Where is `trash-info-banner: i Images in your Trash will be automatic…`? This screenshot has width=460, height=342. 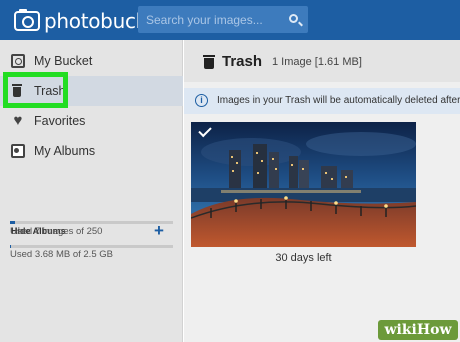 trash-info-banner: i Images in your Trash will be automatic… is located at coordinates (322, 101).